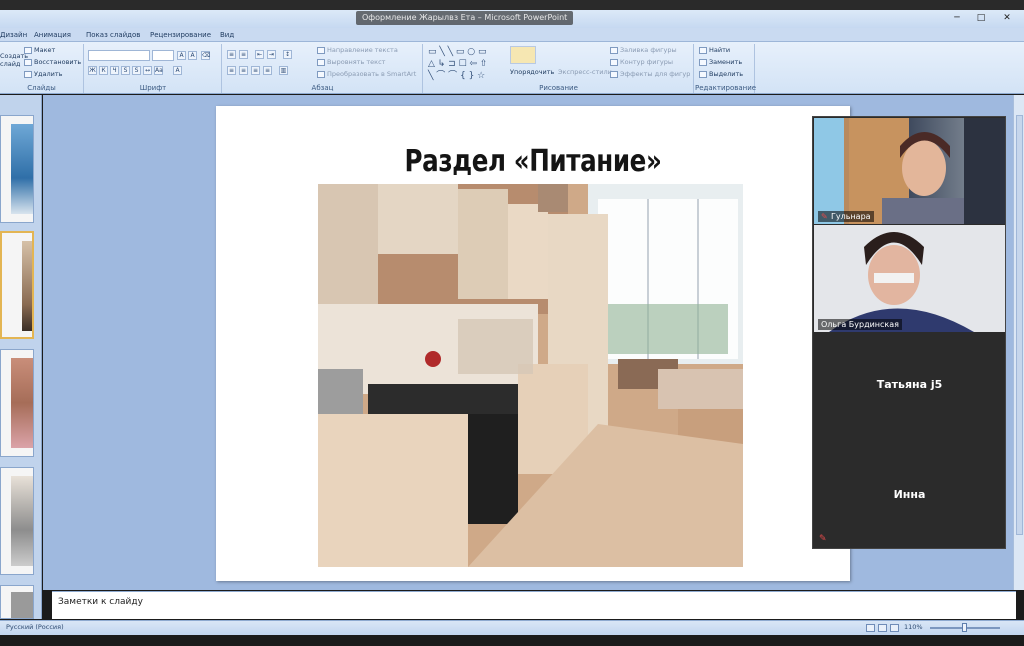 The image size is (1024, 646). I want to click on shrink-font-button: A, so click(192, 55).